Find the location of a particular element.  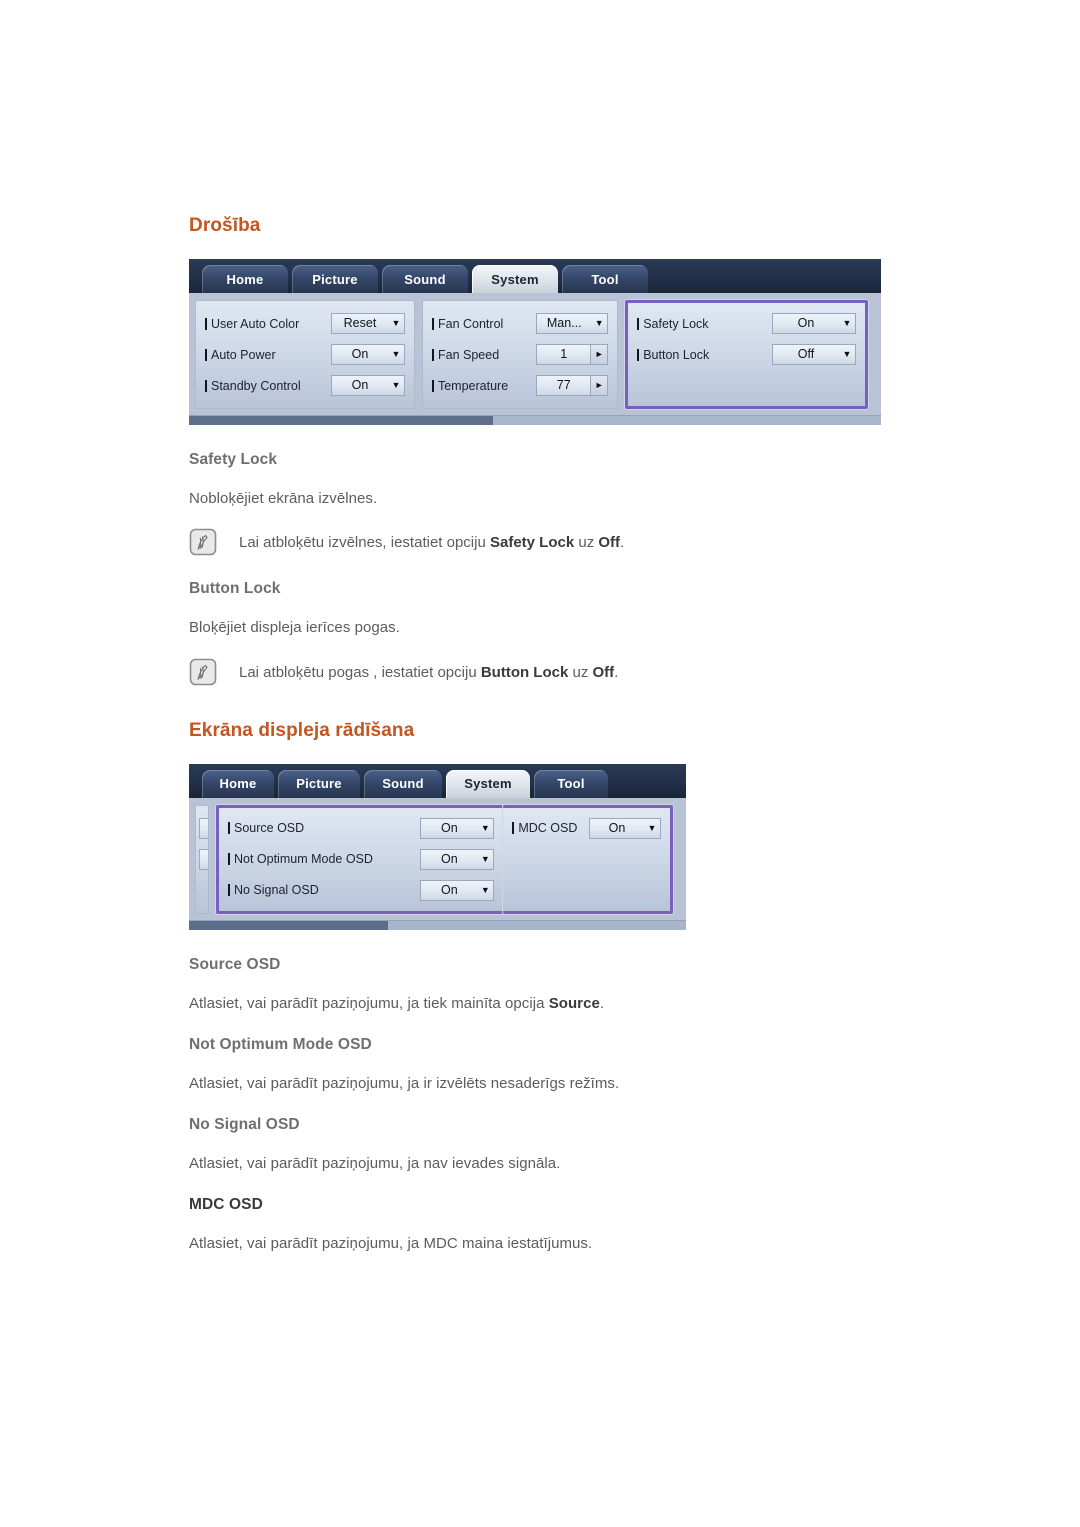

osd-column-clipped is located at coordinates (202, 859).